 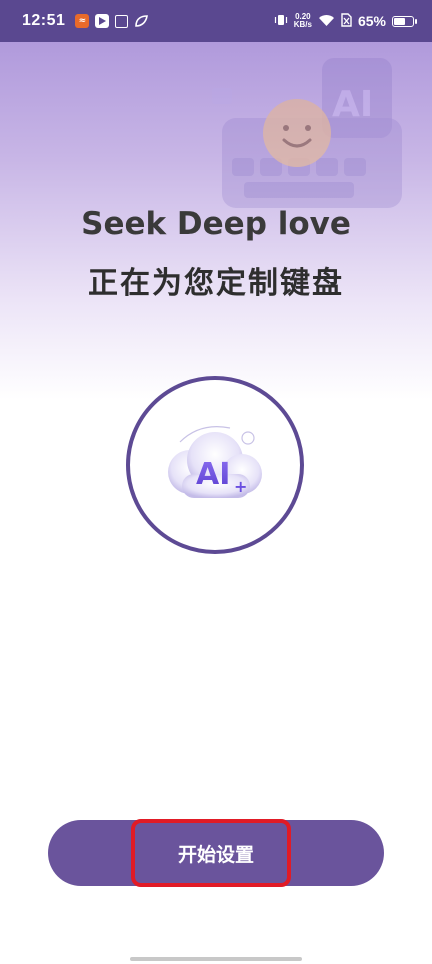 I want to click on status-time: 12:51, so click(x=44, y=20).